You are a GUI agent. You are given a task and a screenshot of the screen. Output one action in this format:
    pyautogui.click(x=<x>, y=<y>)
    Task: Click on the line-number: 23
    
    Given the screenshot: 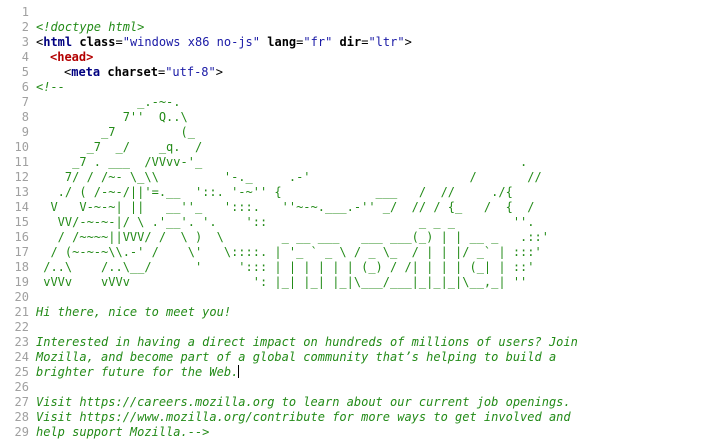 What is the action you would take?
    pyautogui.click(x=21, y=342)
    